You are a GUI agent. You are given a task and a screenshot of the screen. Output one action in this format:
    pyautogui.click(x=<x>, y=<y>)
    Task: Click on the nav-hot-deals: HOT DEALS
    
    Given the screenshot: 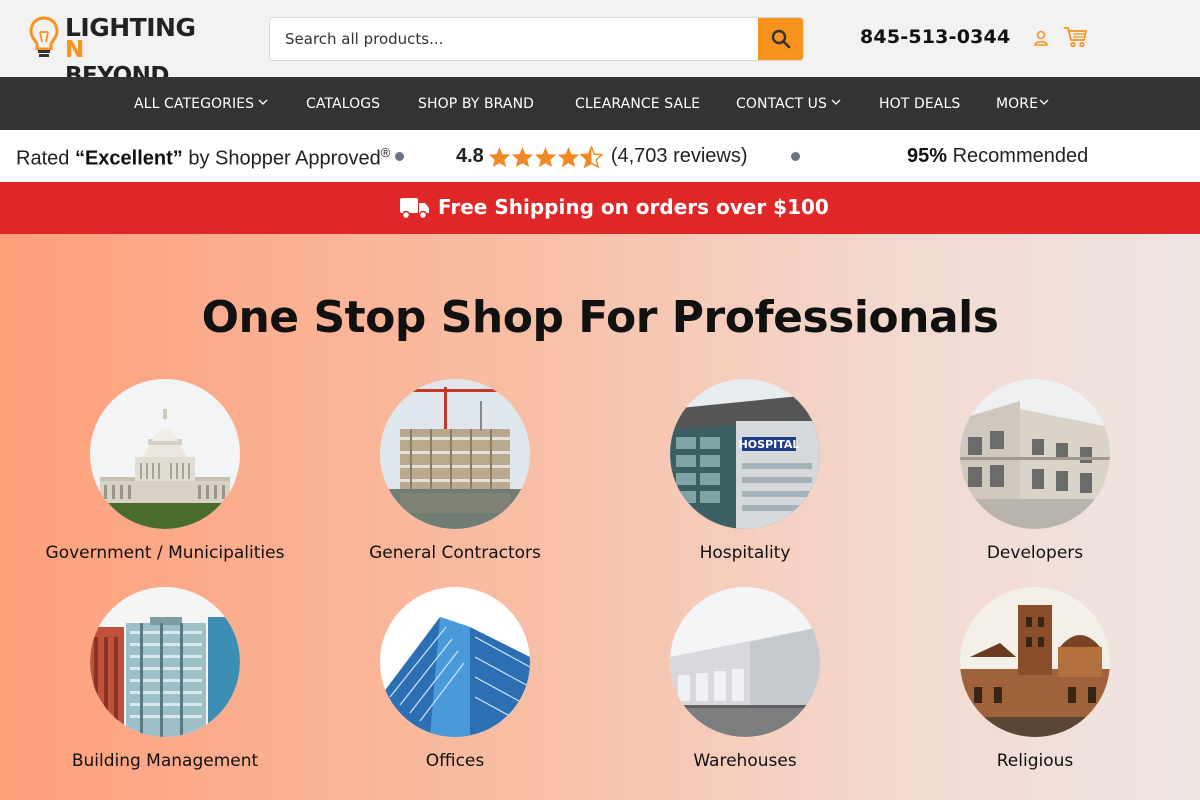 What is the action you would take?
    pyautogui.click(x=919, y=104)
    